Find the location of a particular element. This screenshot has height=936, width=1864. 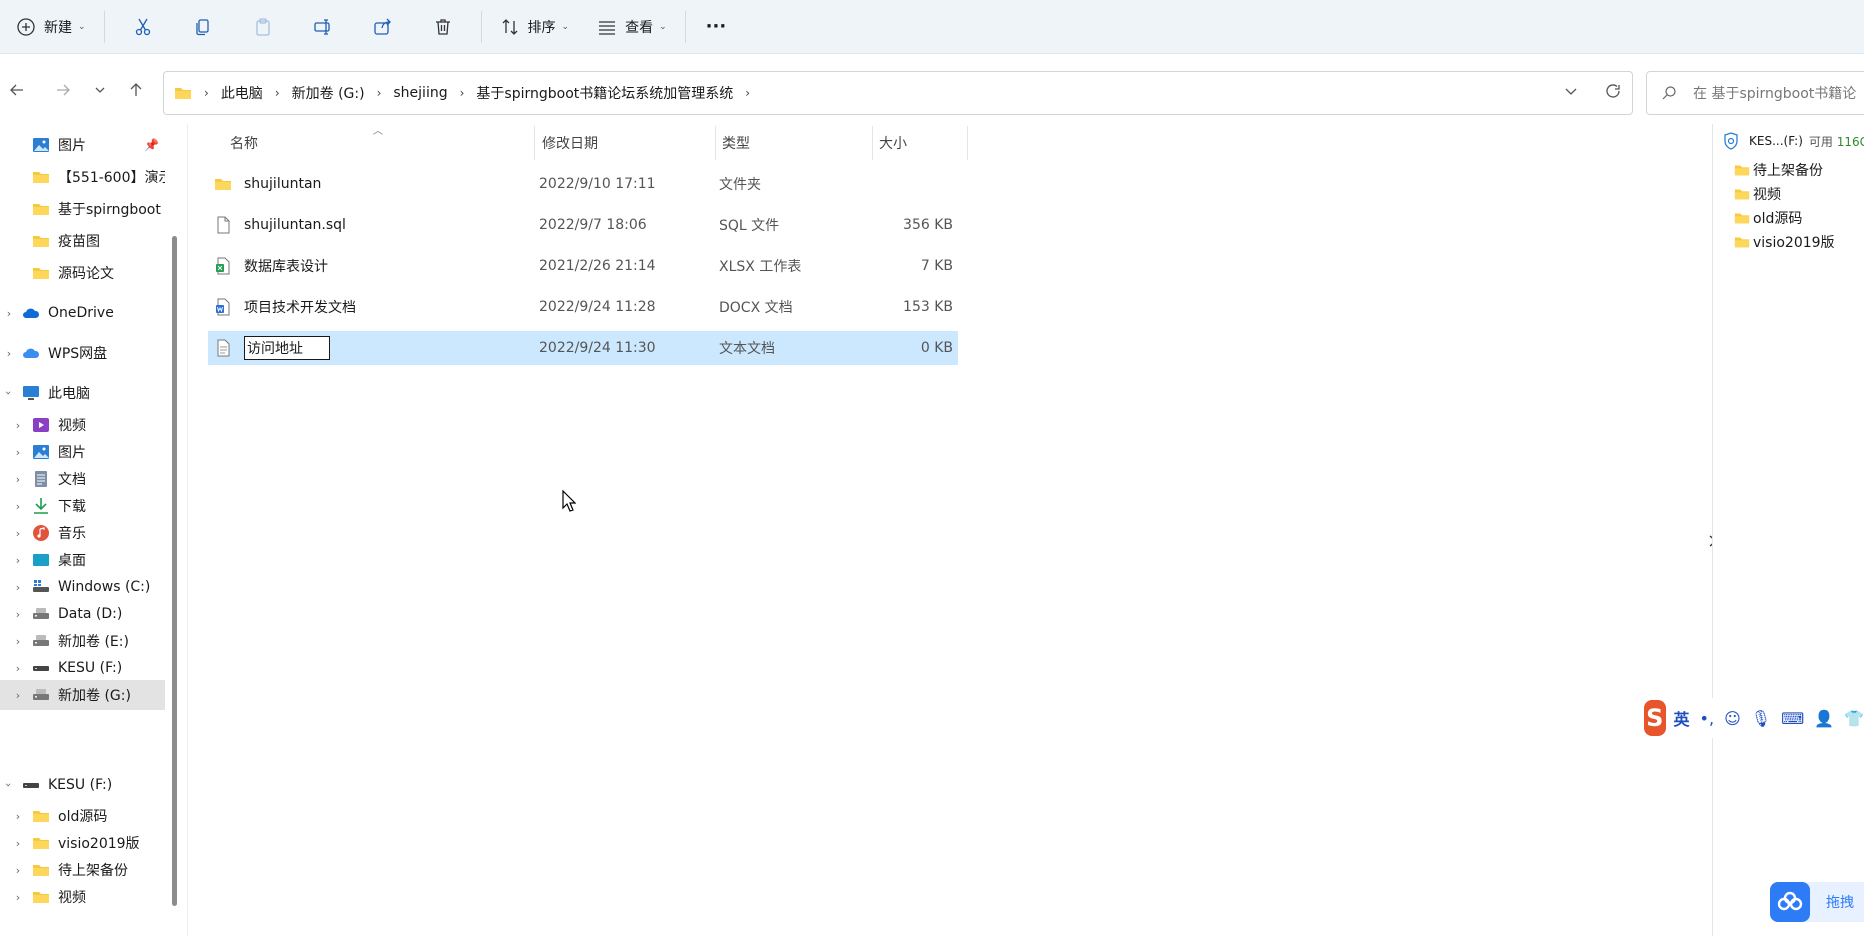

cut-button is located at coordinates (143, 27).